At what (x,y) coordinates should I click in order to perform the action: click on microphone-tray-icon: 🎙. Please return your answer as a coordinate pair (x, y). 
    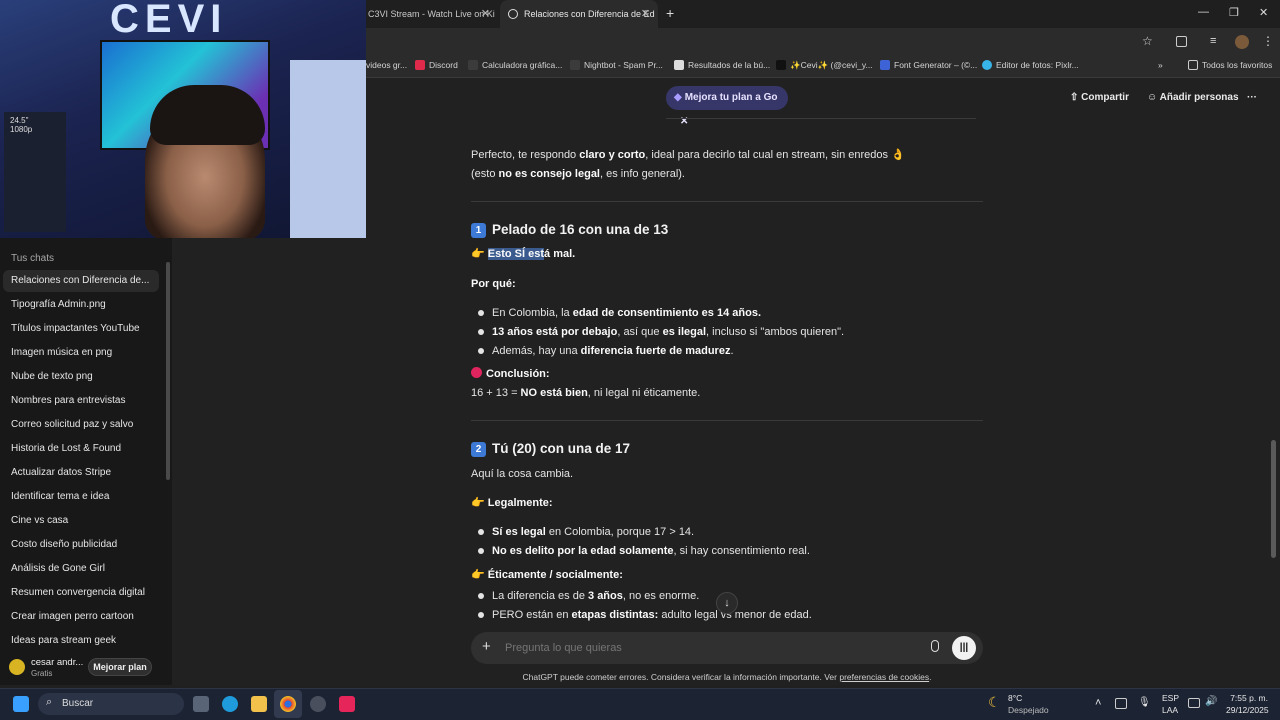
    Looking at the image, I should click on (1144, 702).